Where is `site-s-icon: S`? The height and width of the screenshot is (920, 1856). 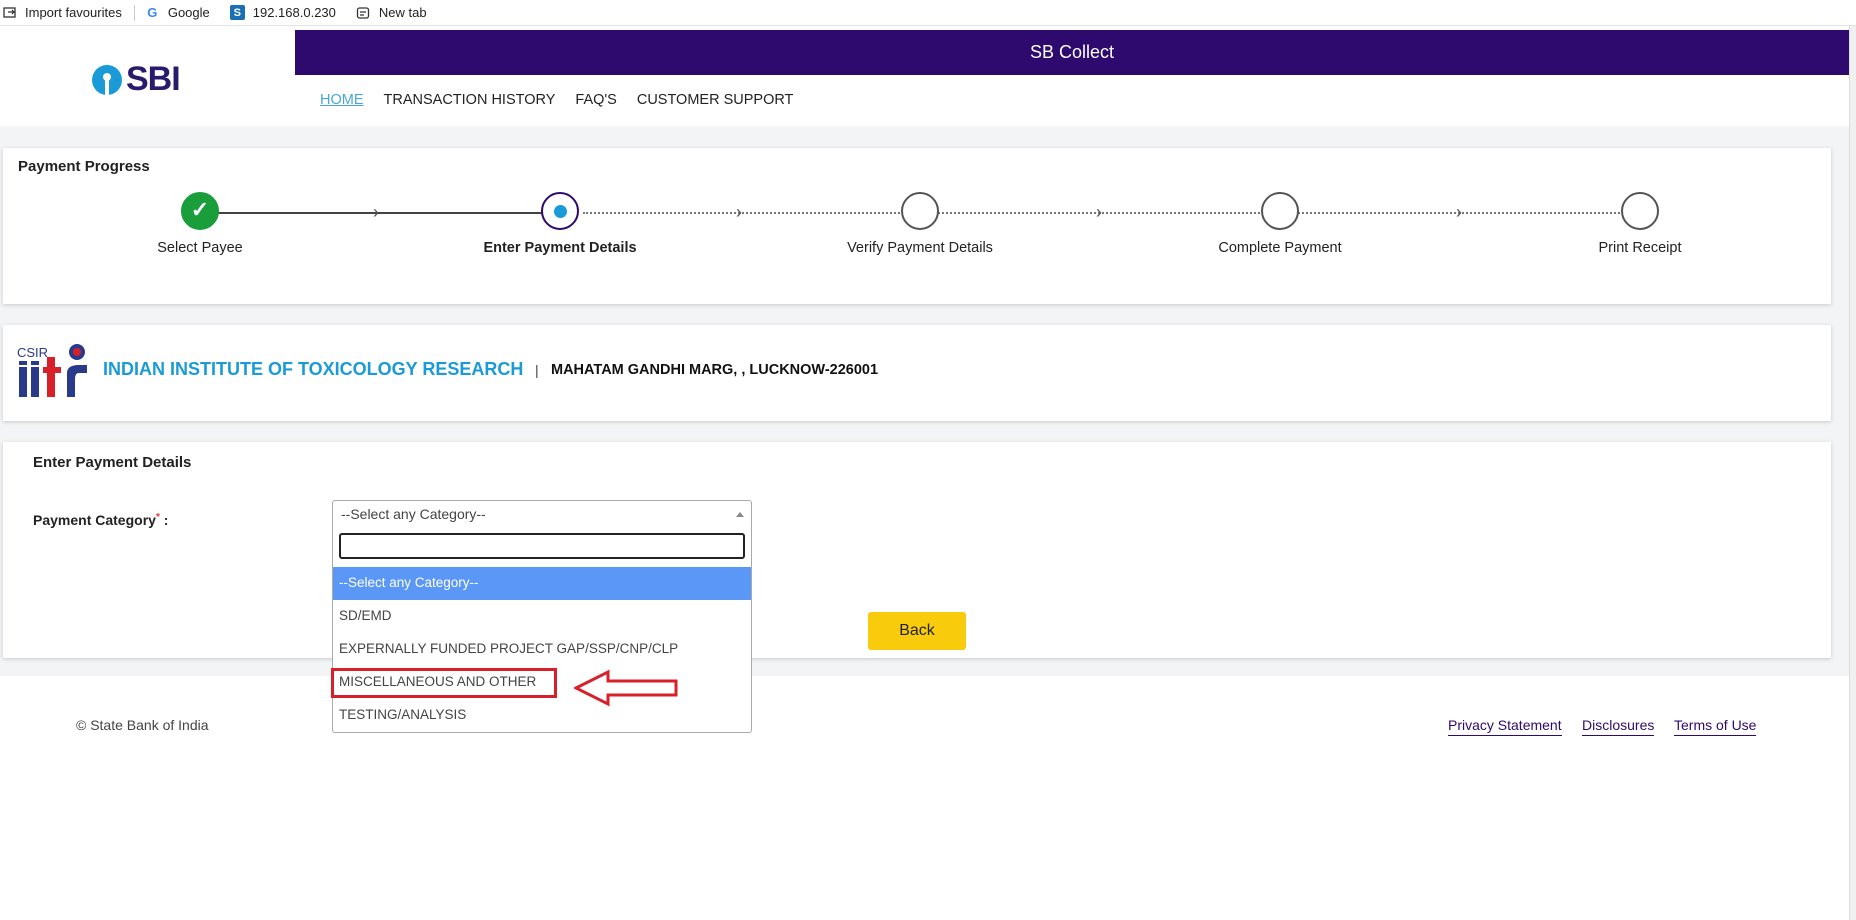 site-s-icon: S is located at coordinates (237, 12).